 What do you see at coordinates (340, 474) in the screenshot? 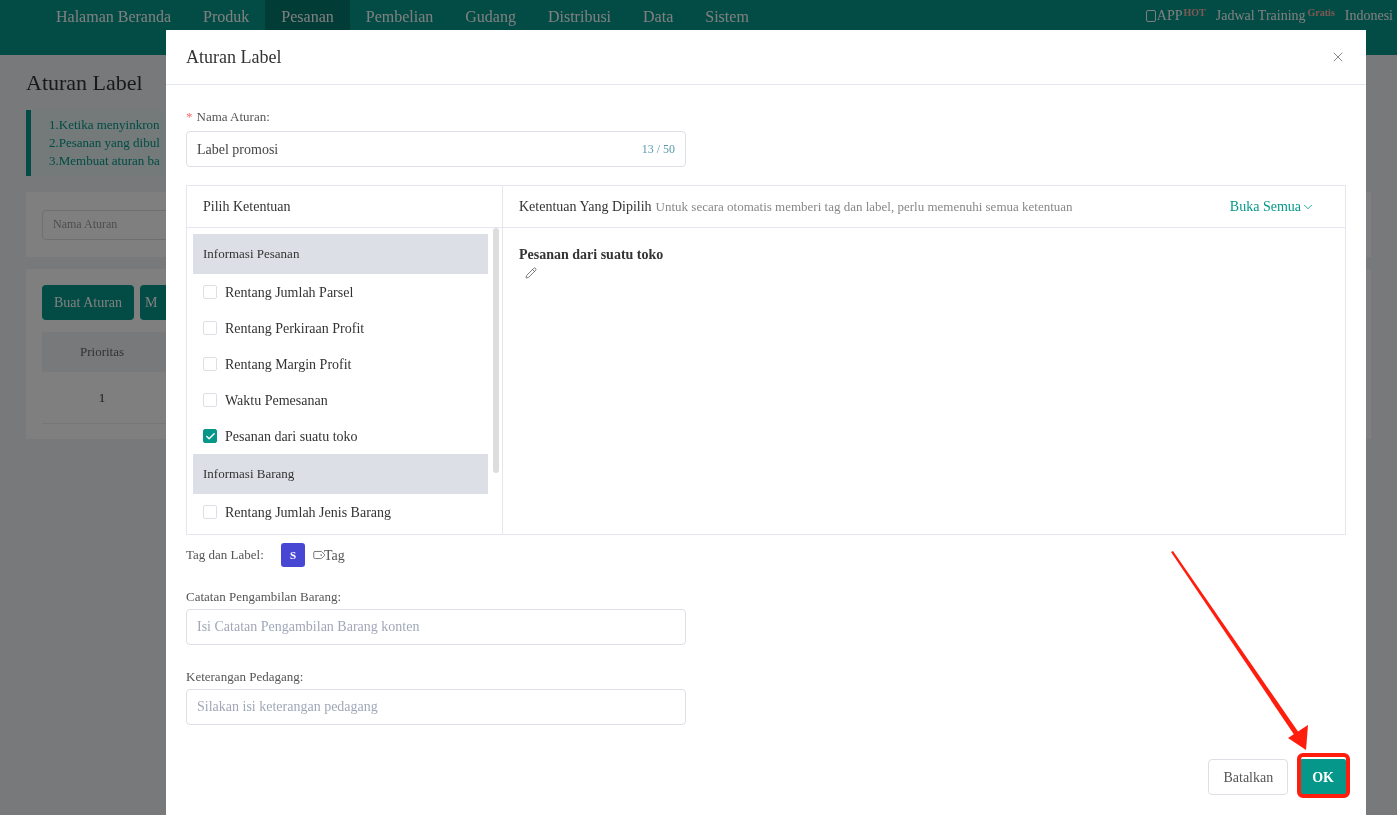
I see `group-header: Informasi Barang` at bounding box center [340, 474].